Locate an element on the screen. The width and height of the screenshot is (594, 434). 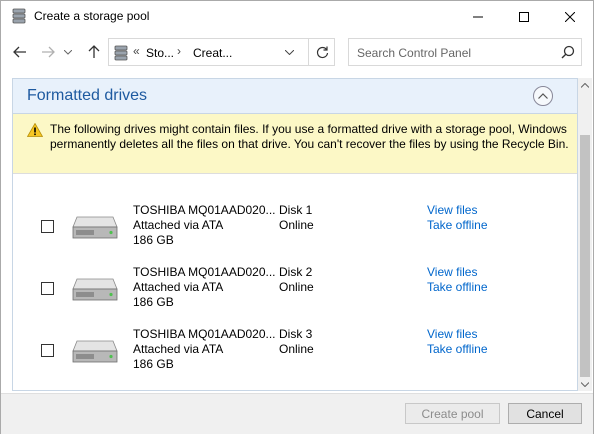
scroll-down-button is located at coordinates (585, 384).